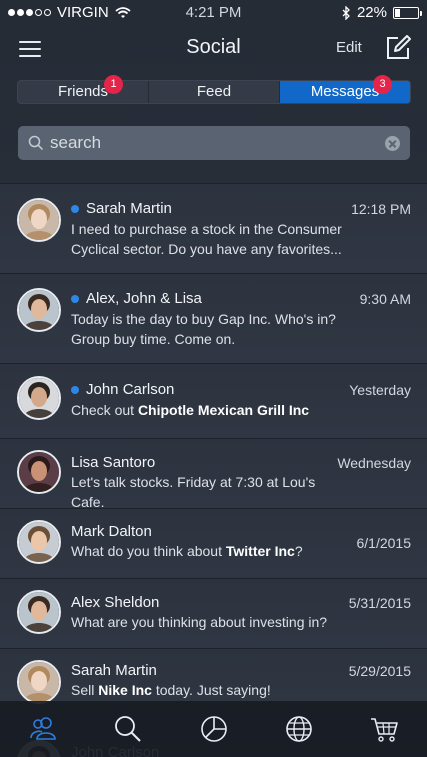 The width and height of the screenshot is (427, 757). I want to click on contact-name: Lisa Santoro, so click(113, 462).